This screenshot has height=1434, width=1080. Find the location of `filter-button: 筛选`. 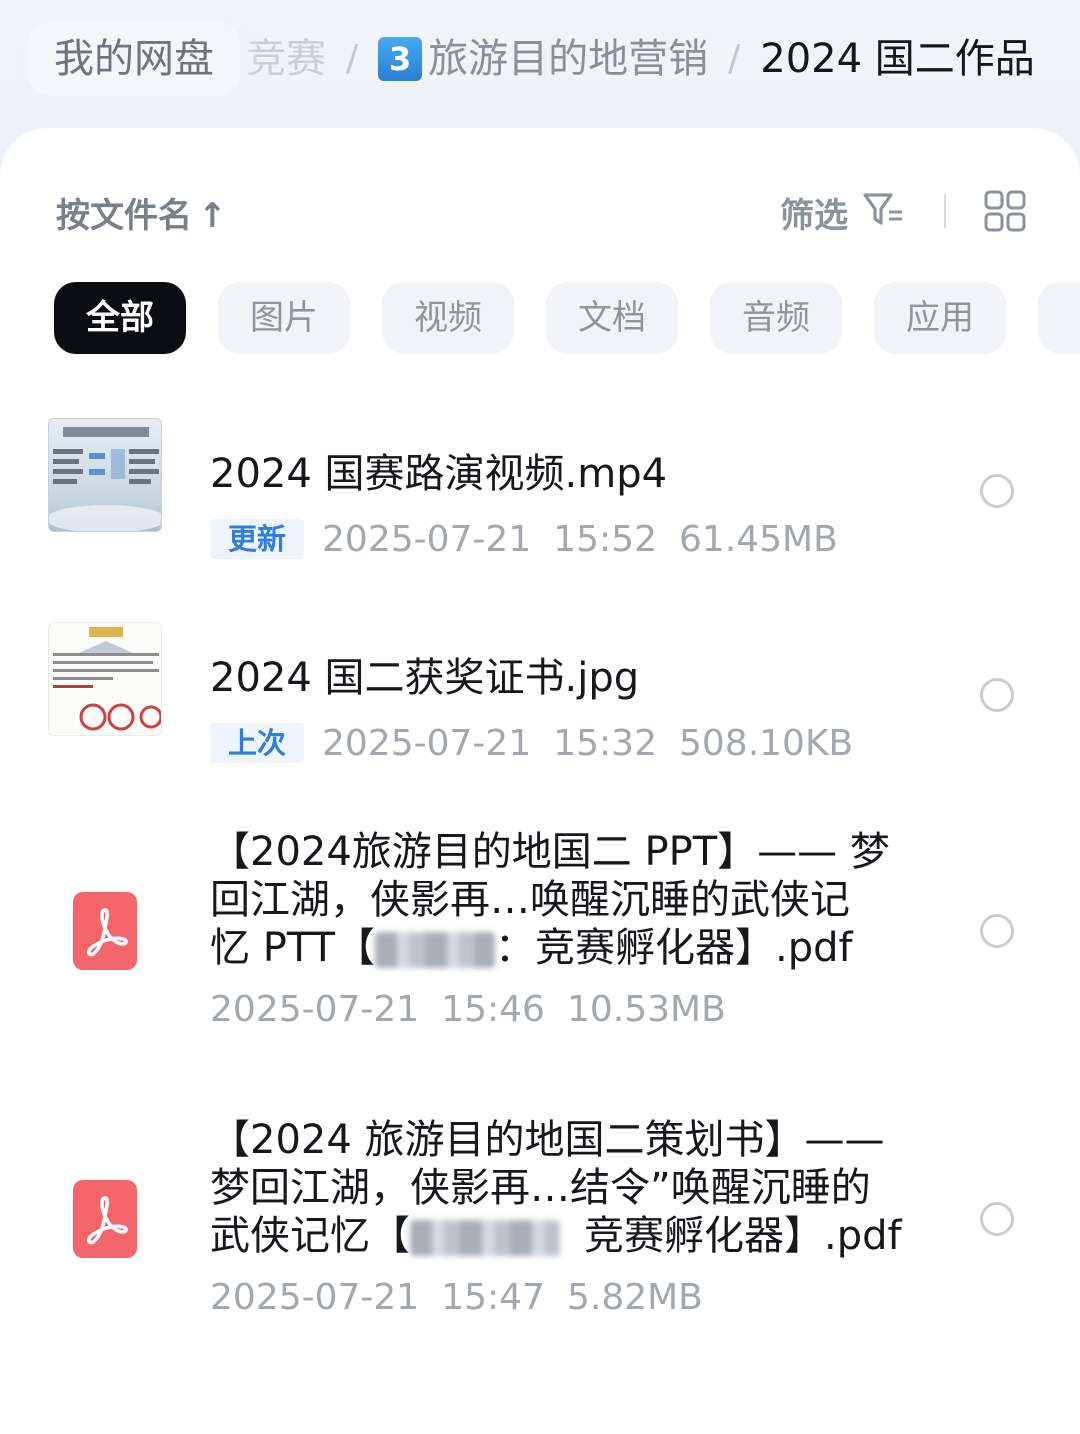

filter-button: 筛选 is located at coordinates (814, 212).